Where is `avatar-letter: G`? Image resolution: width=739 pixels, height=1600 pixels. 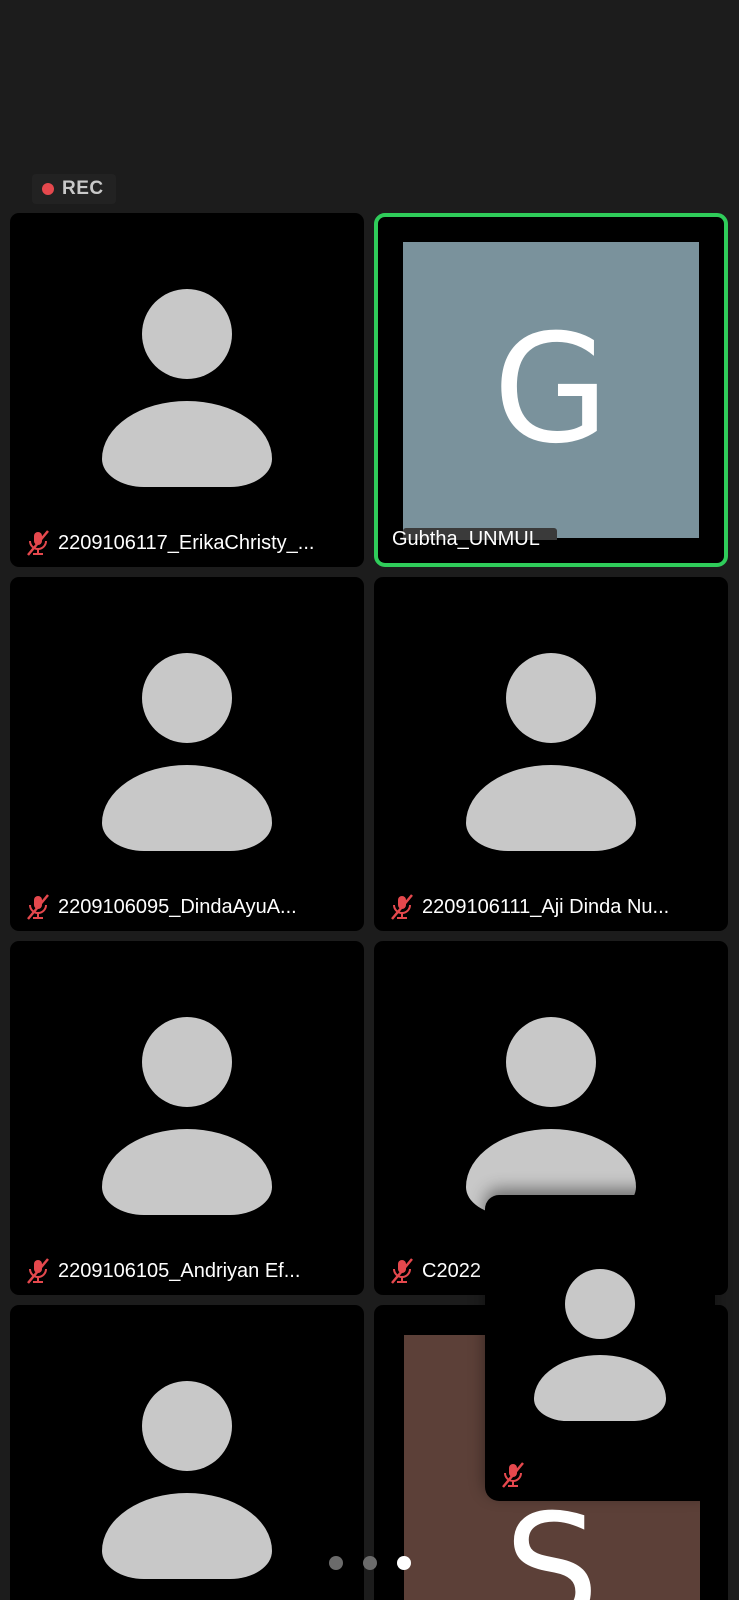 avatar-letter: G is located at coordinates (551, 390).